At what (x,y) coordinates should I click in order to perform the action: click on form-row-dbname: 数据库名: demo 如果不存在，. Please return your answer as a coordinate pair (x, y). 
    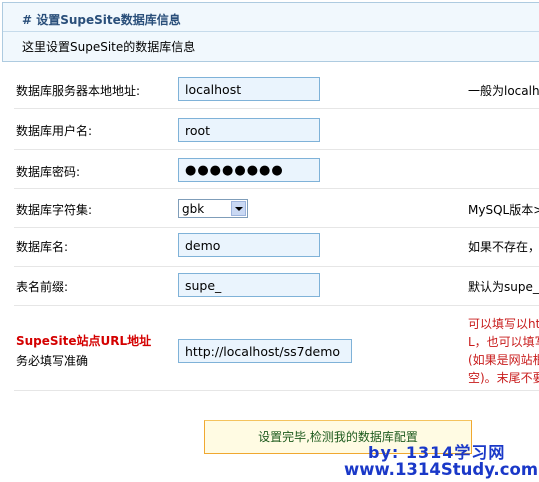
    Looking at the image, I should click on (276, 247).